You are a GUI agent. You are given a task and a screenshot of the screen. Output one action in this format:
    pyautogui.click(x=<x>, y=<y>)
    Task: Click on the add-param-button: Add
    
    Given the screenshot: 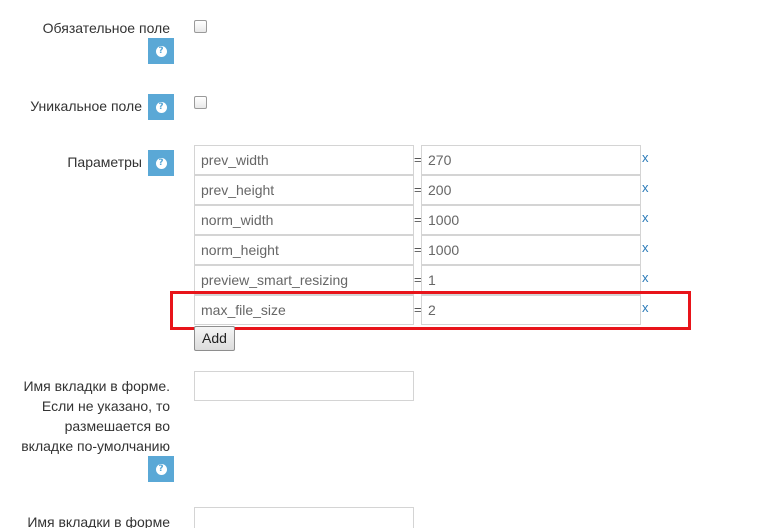 What is the action you would take?
    pyautogui.click(x=214, y=338)
    